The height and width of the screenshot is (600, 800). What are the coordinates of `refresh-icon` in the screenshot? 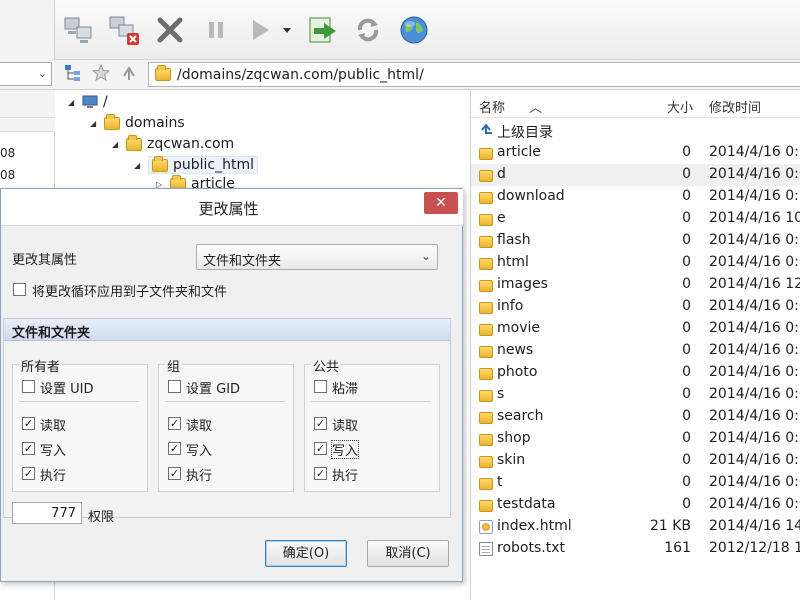 It's located at (368, 30).